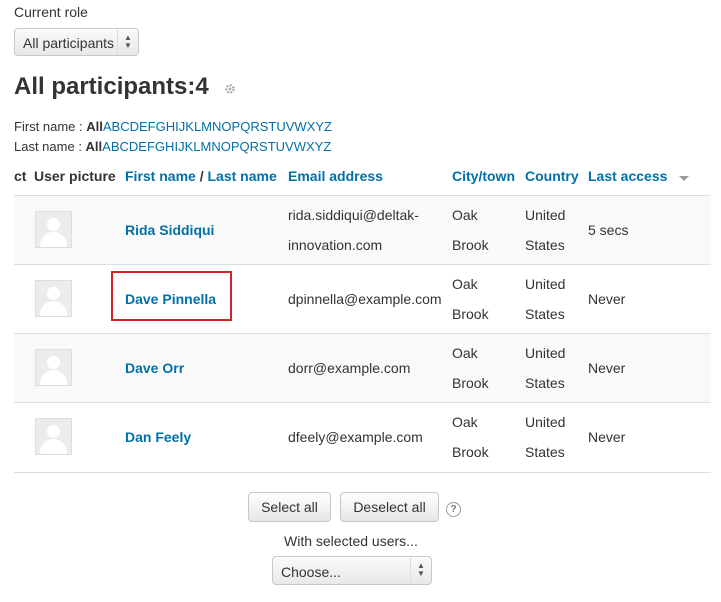 The image size is (721, 602). Describe the element at coordinates (684, 178) in the screenshot. I see `sort-descending-icon` at that location.